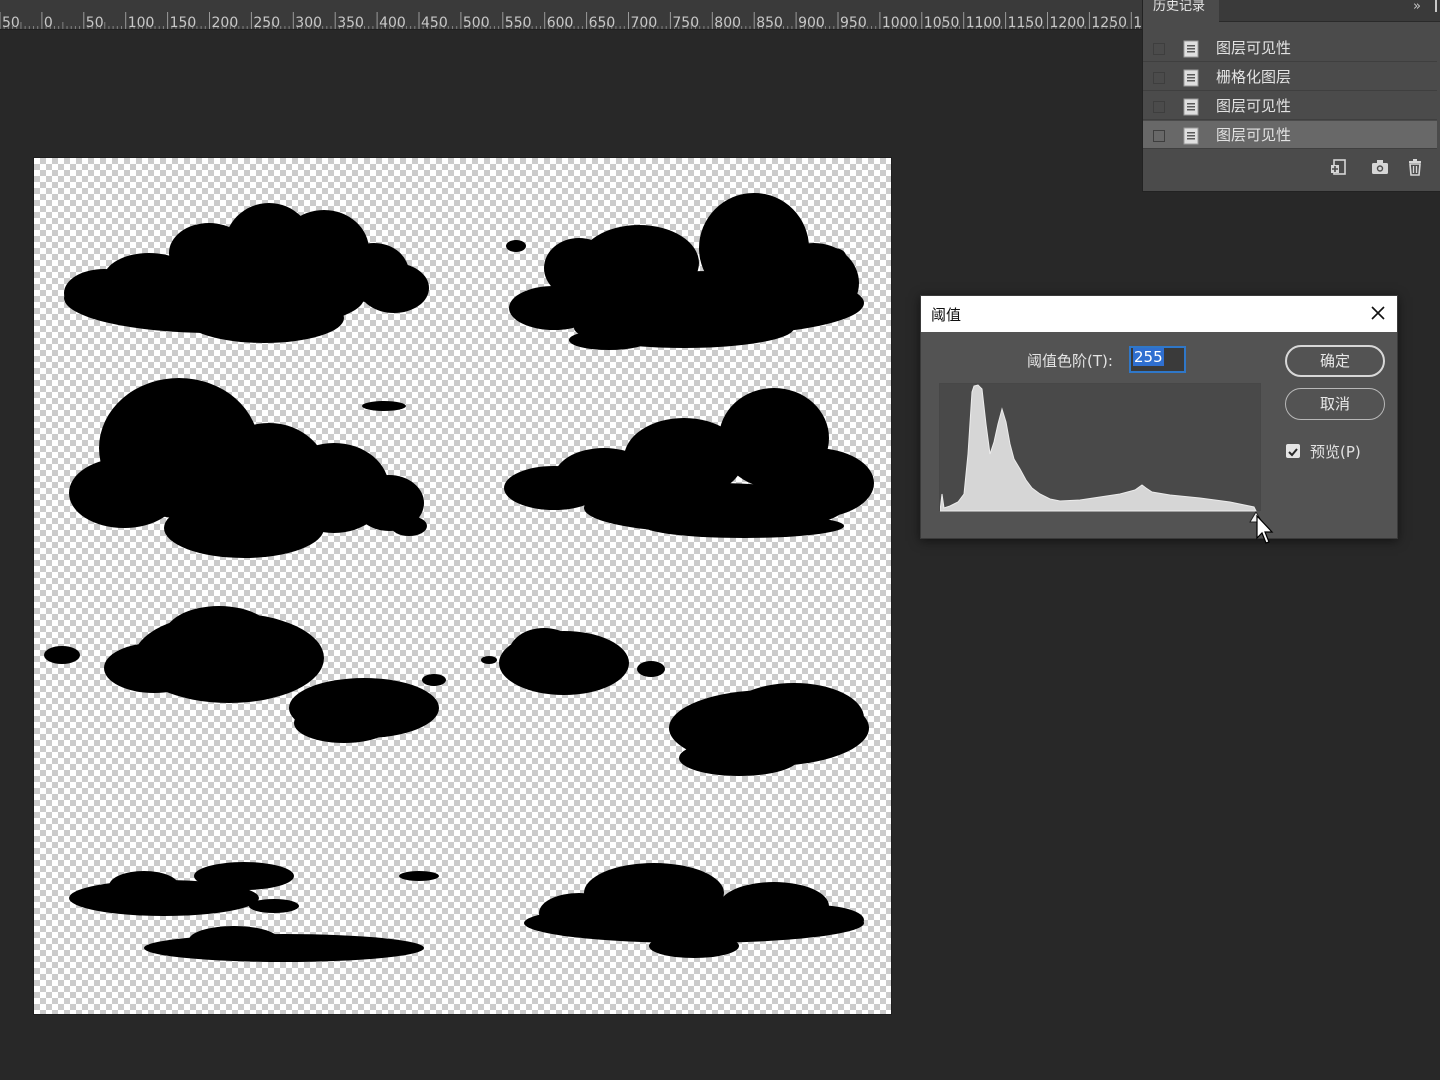  Describe the element at coordinates (1380, 167) in the screenshot. I see `camera-snapshot-icon` at that location.